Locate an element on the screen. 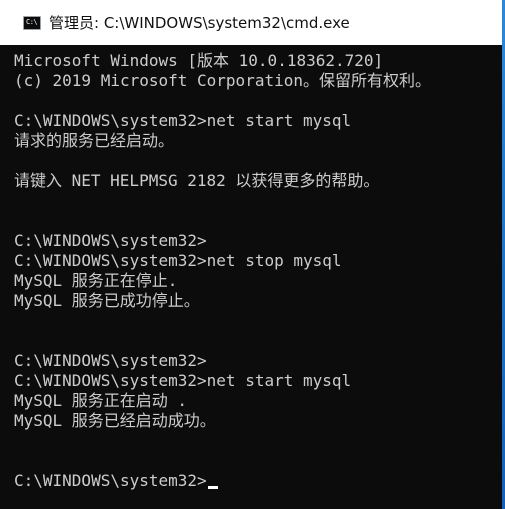  console-line: MySQL 服务正在启动 . is located at coordinates (101, 400).